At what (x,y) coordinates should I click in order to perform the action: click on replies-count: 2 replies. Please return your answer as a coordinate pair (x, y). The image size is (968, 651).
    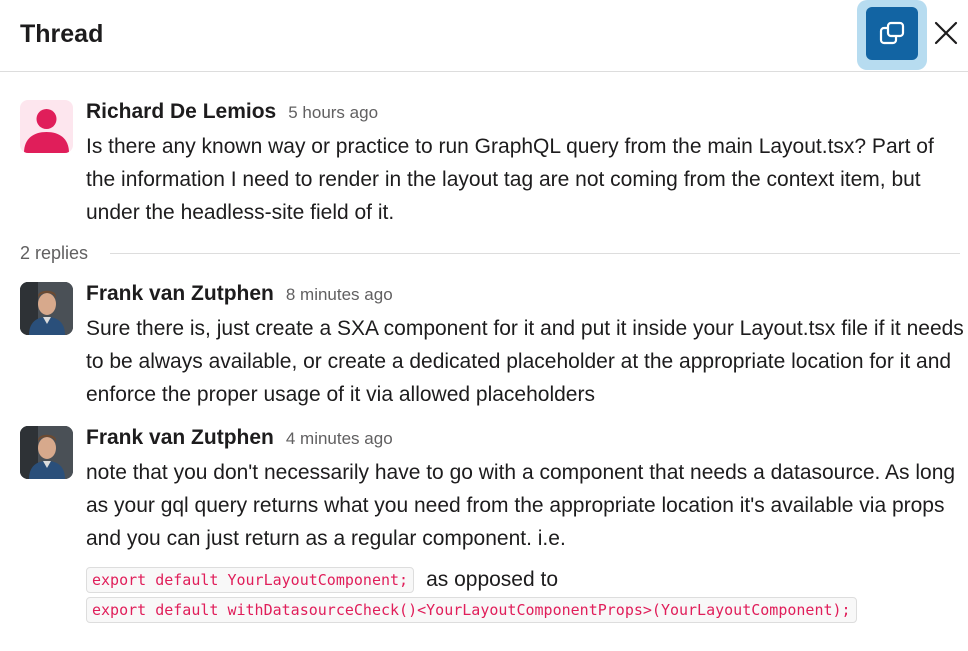
    Looking at the image, I should click on (62, 253).